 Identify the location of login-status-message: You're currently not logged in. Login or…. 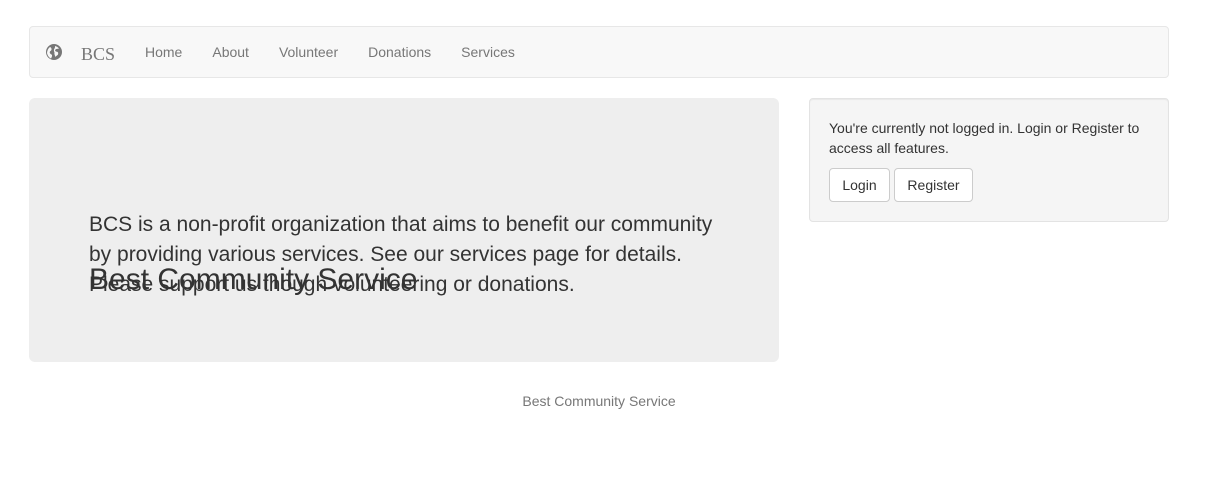
(984, 138).